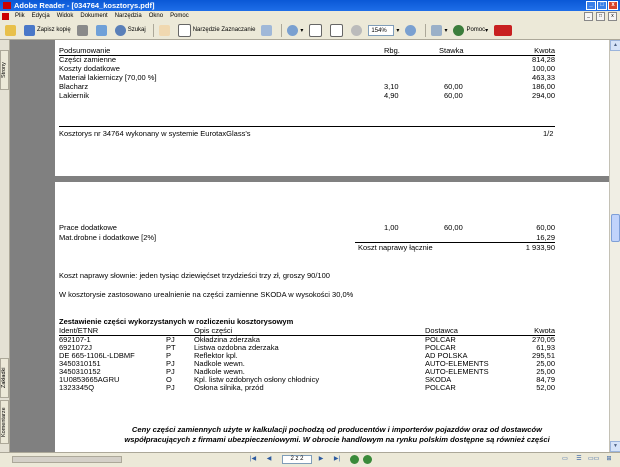 This screenshot has width=620, height=467. I want to click on hand-tool-button, so click(165, 30).